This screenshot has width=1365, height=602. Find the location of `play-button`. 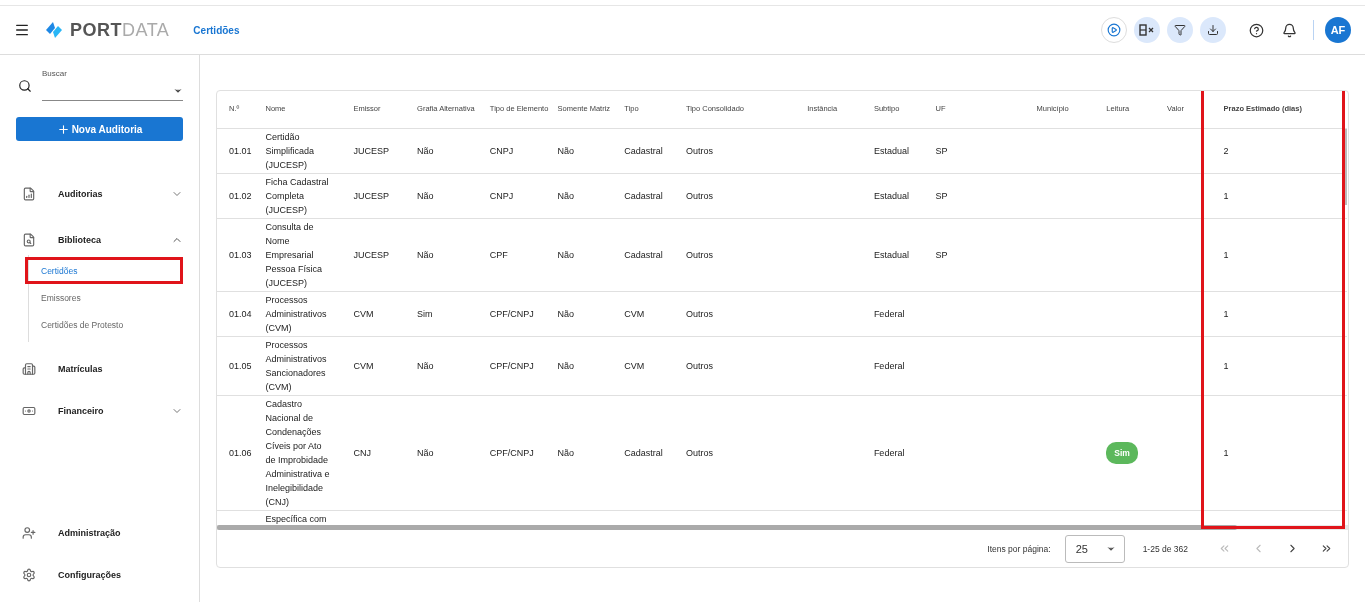

play-button is located at coordinates (1114, 30).